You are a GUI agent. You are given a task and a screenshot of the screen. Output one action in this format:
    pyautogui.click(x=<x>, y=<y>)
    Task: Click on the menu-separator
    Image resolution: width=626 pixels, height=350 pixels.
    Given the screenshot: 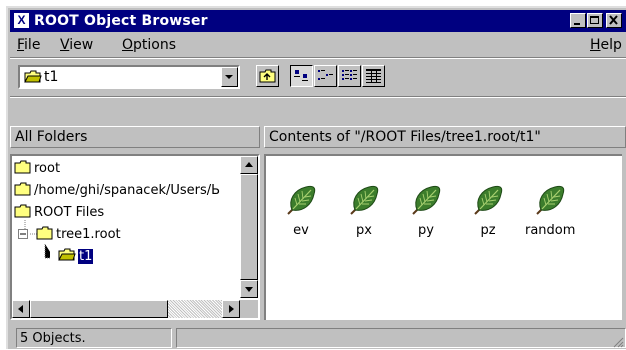 What is the action you would take?
    pyautogui.click(x=318, y=58)
    